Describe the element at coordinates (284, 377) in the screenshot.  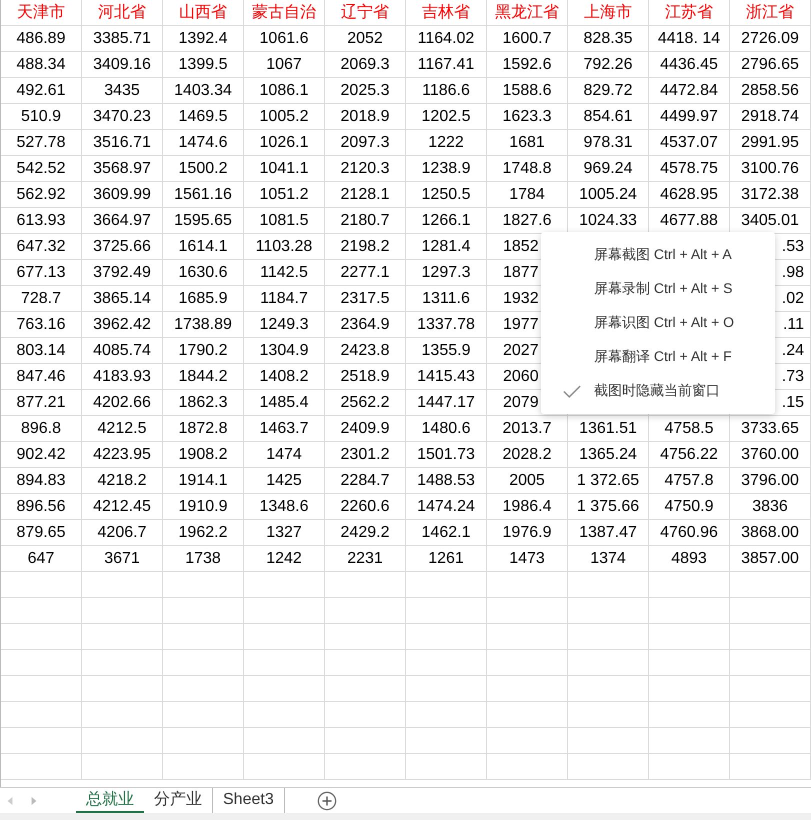
I see `table-cell: 1408.2` at that location.